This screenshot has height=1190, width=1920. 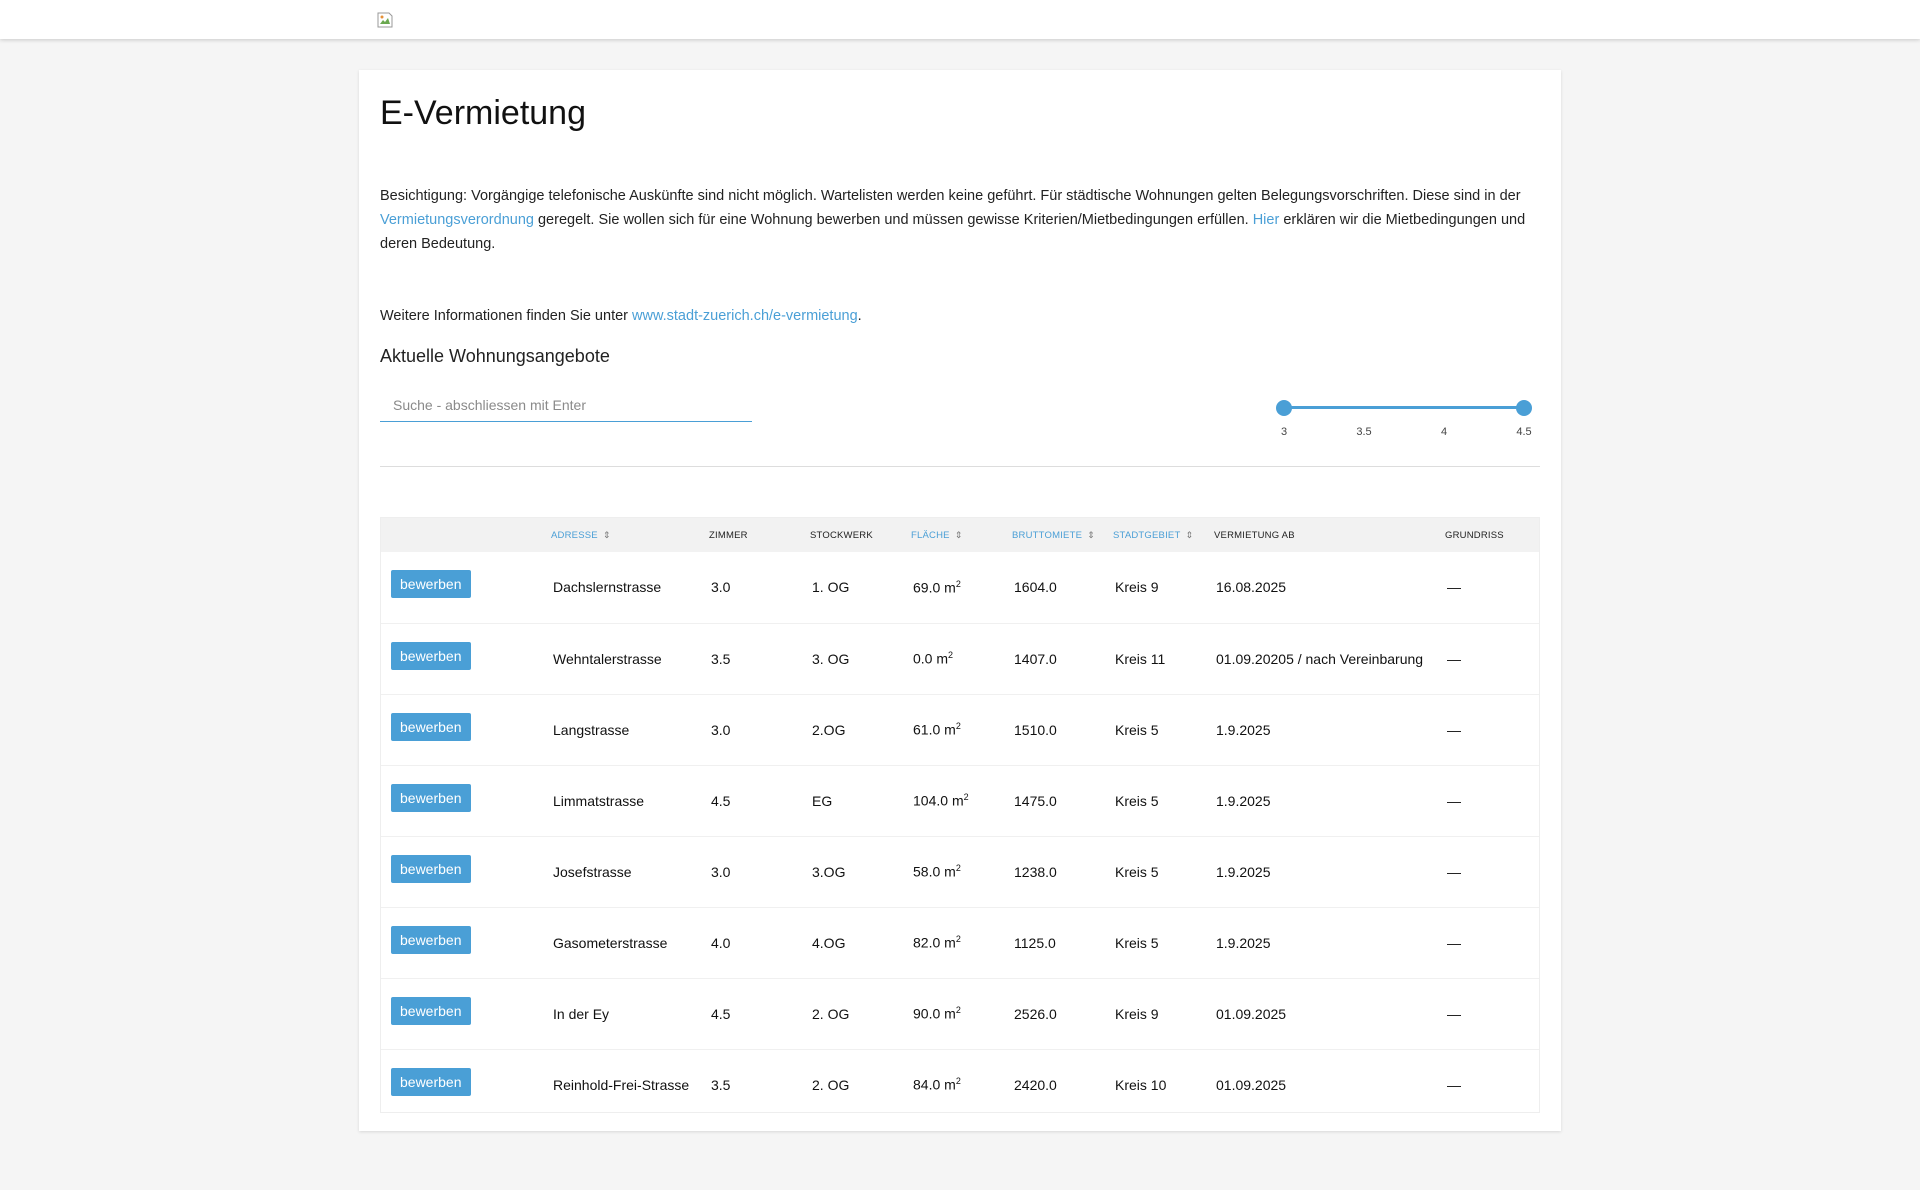 I want to click on cell-adresse: Limmatstrasse, so click(x=620, y=801).